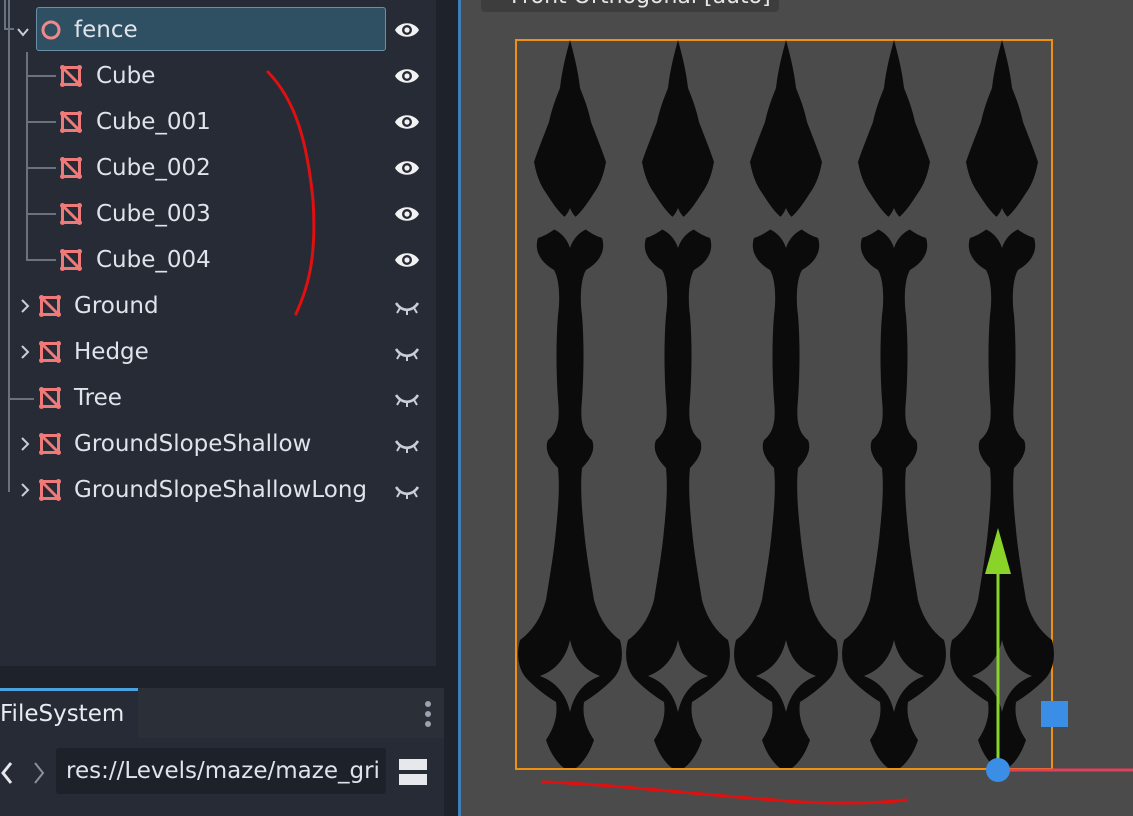 This screenshot has height=816, width=1133. I want to click on tree-item-sibling: Tree, so click(218, 398).